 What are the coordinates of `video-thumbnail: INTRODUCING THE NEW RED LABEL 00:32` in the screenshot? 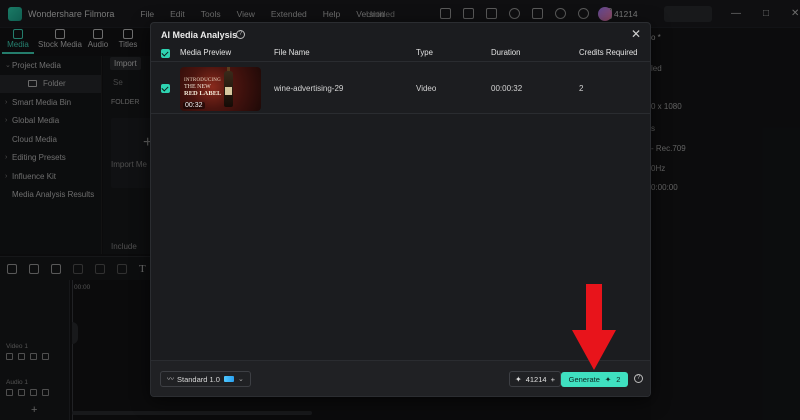 It's located at (220, 89).